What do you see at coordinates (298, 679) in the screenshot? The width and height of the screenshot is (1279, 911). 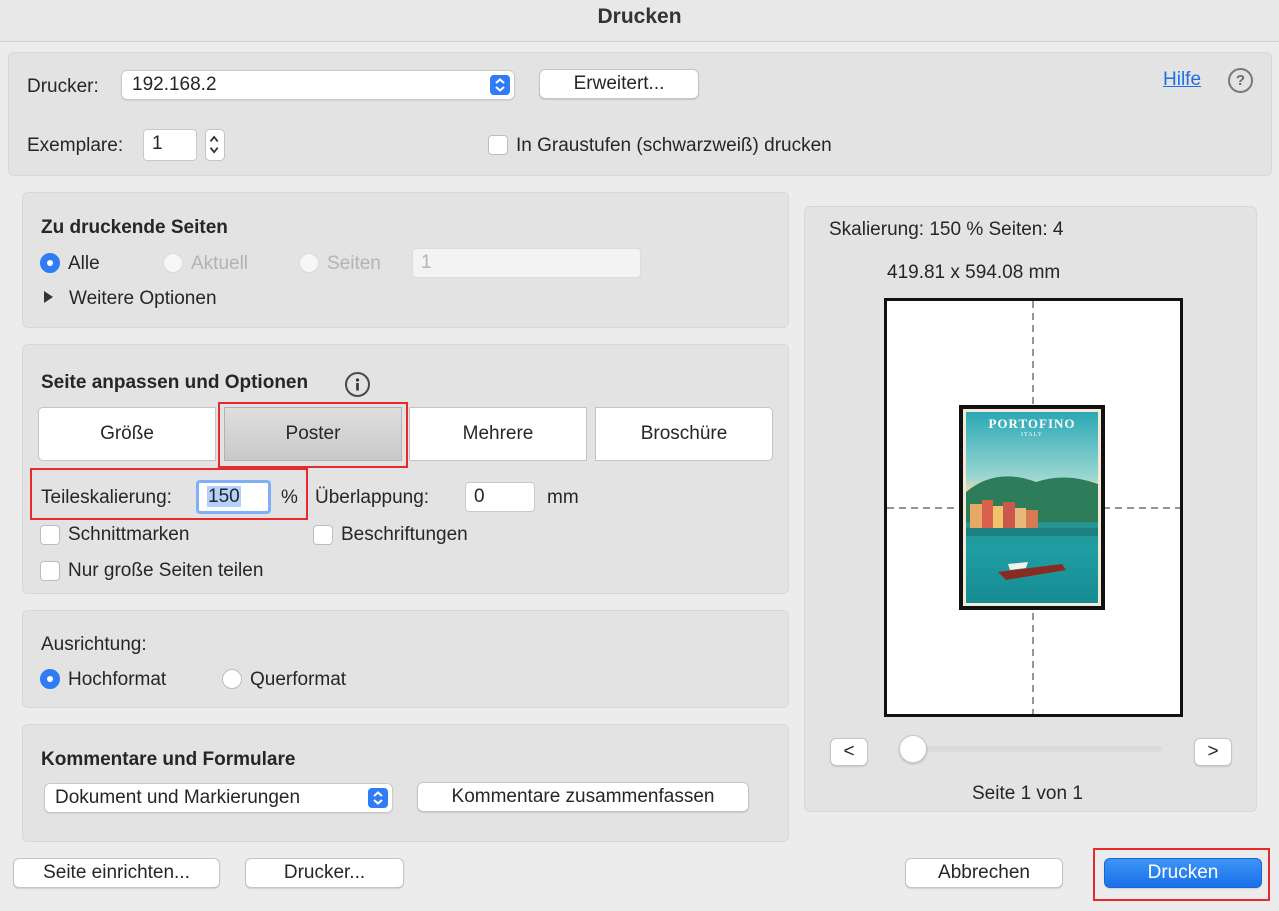 I see `landscape-label: Querformat` at bounding box center [298, 679].